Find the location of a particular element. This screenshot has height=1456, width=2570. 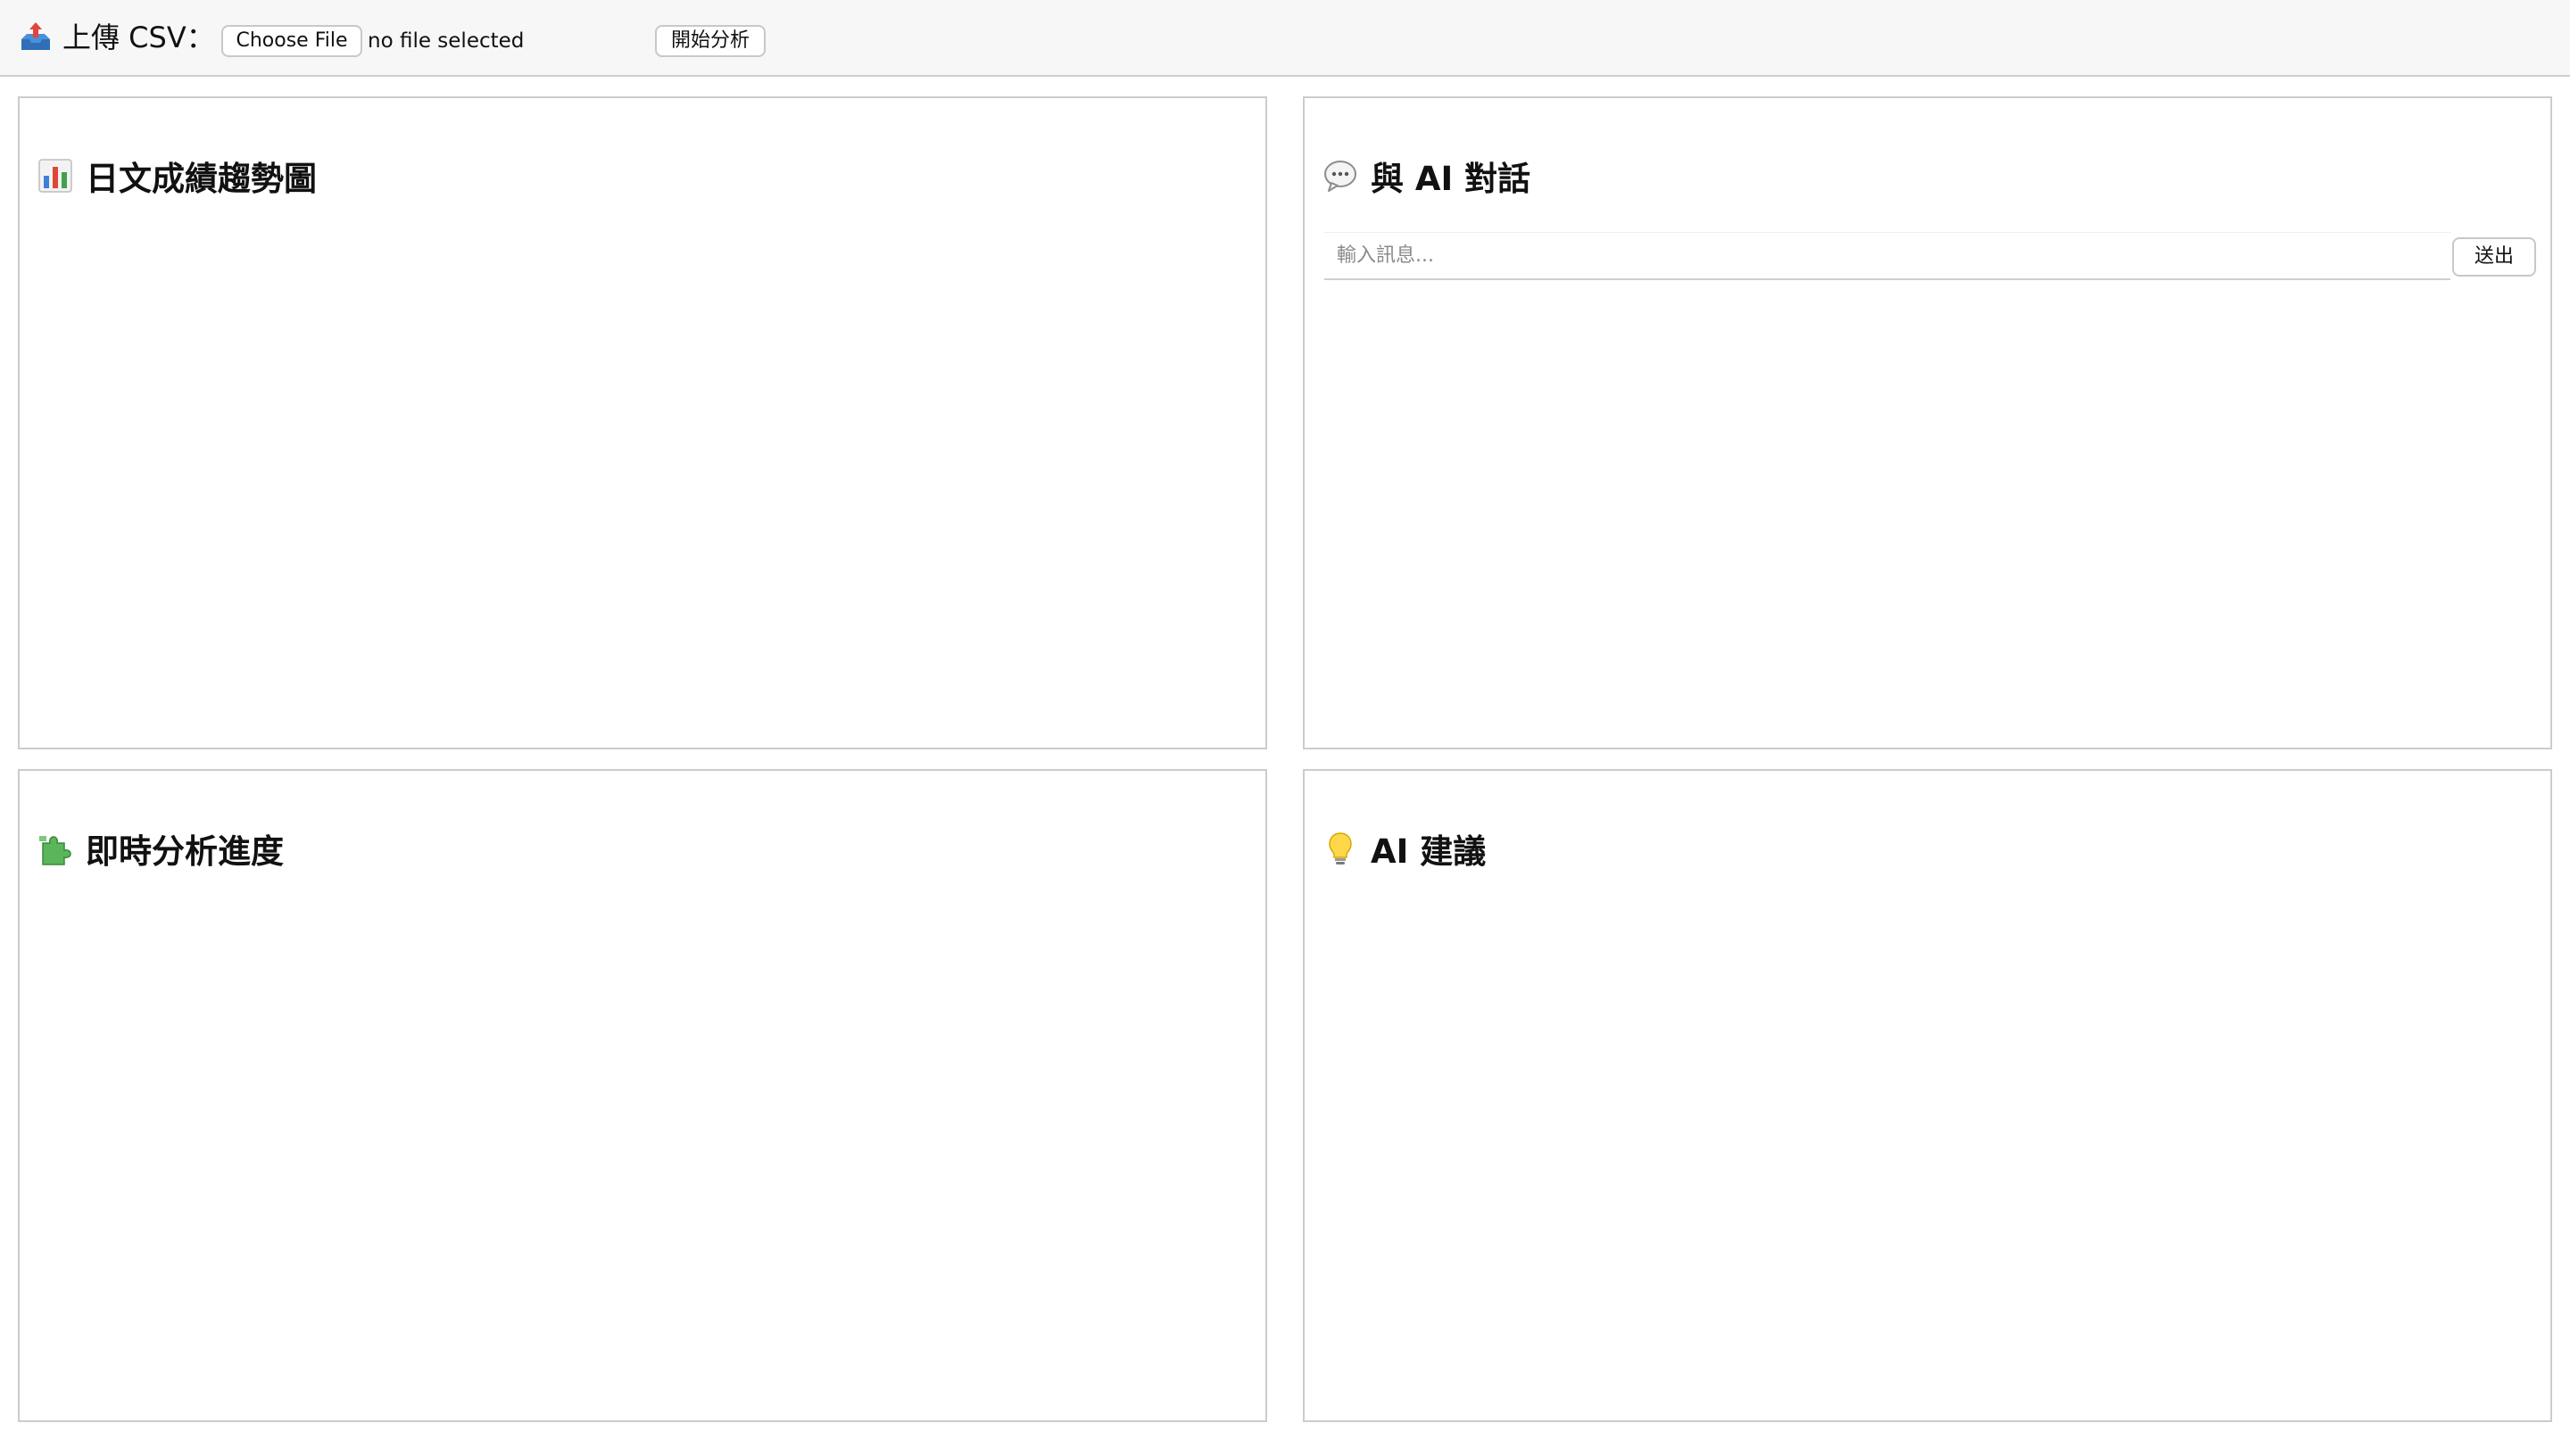

send-button: 送出 is located at coordinates (2494, 257).